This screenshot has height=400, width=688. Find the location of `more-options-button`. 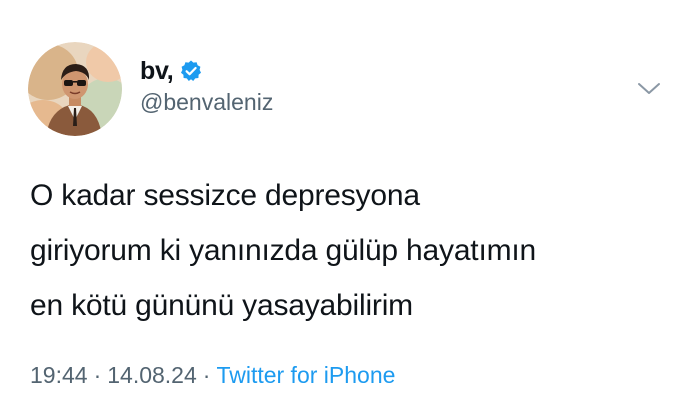

more-options-button is located at coordinates (649, 89).